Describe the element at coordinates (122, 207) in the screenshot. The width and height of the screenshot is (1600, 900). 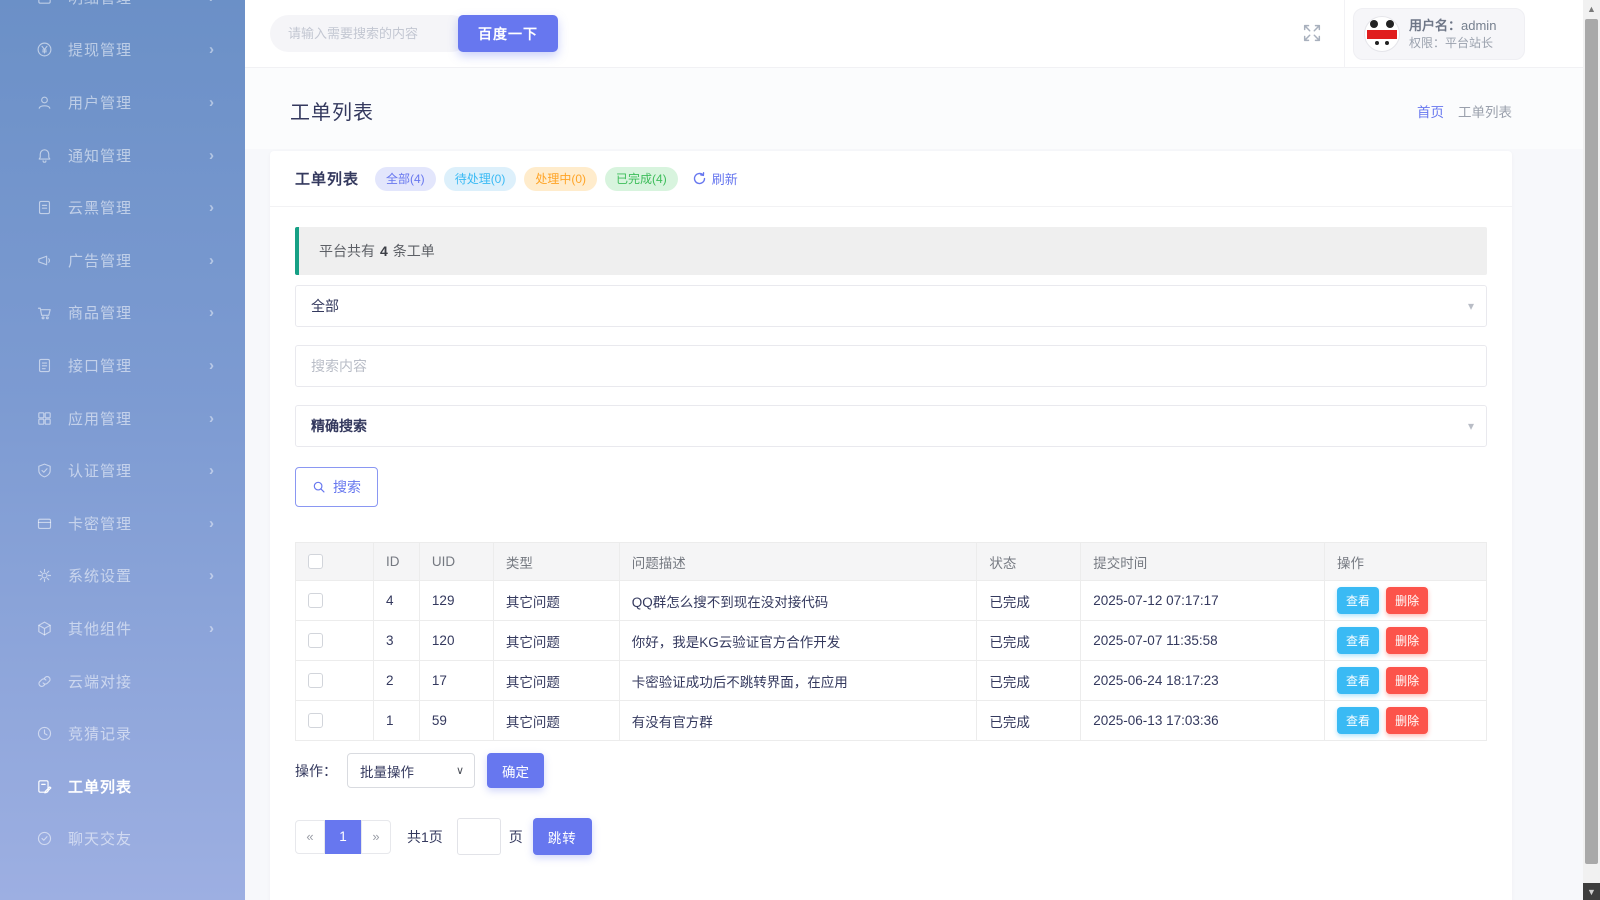
I see `sidebar-item-云黑管理: 云黑管理 ›` at that location.